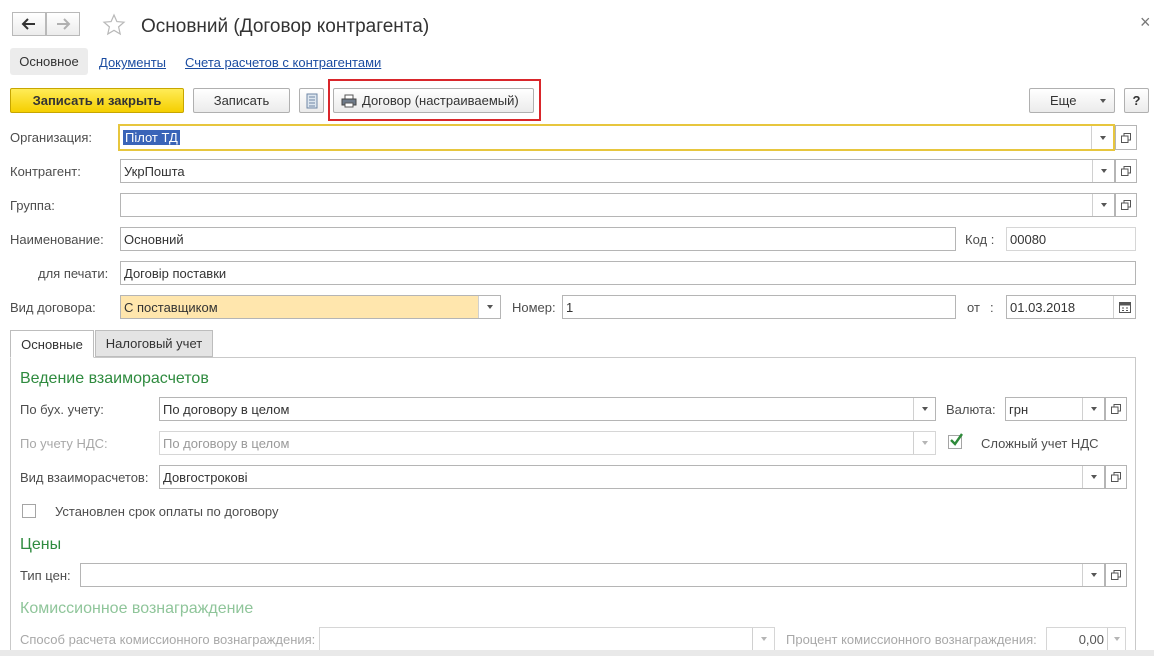  I want to click on organization-field: Пiлот ТД, so click(616, 137).